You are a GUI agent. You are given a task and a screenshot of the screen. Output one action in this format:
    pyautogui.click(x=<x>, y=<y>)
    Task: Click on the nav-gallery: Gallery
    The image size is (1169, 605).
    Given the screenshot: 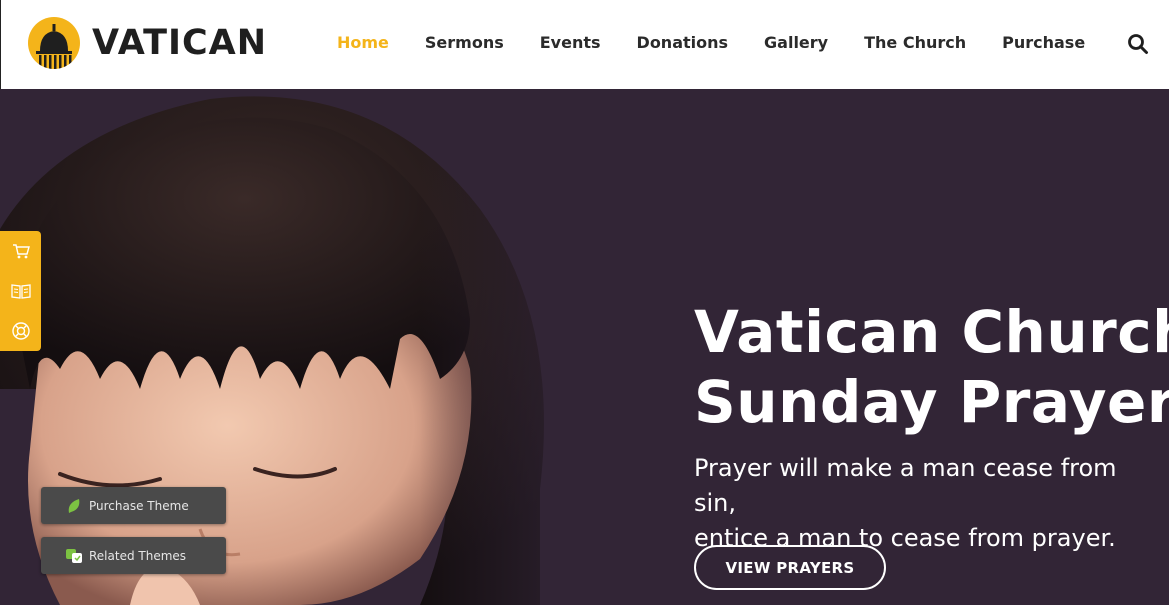 What is the action you would take?
    pyautogui.click(x=796, y=42)
    